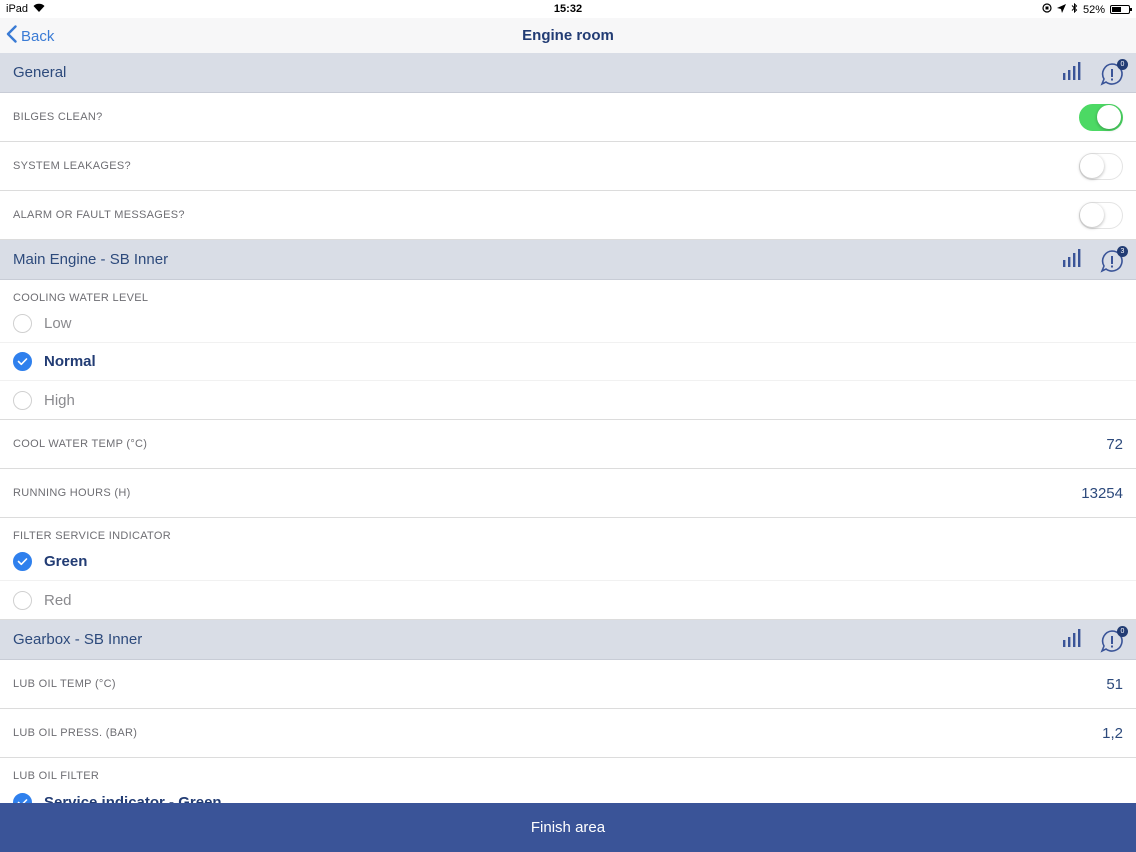 This screenshot has width=1136, height=852. What do you see at coordinates (1101, 215) in the screenshot?
I see `alarm-messages-toggle` at bounding box center [1101, 215].